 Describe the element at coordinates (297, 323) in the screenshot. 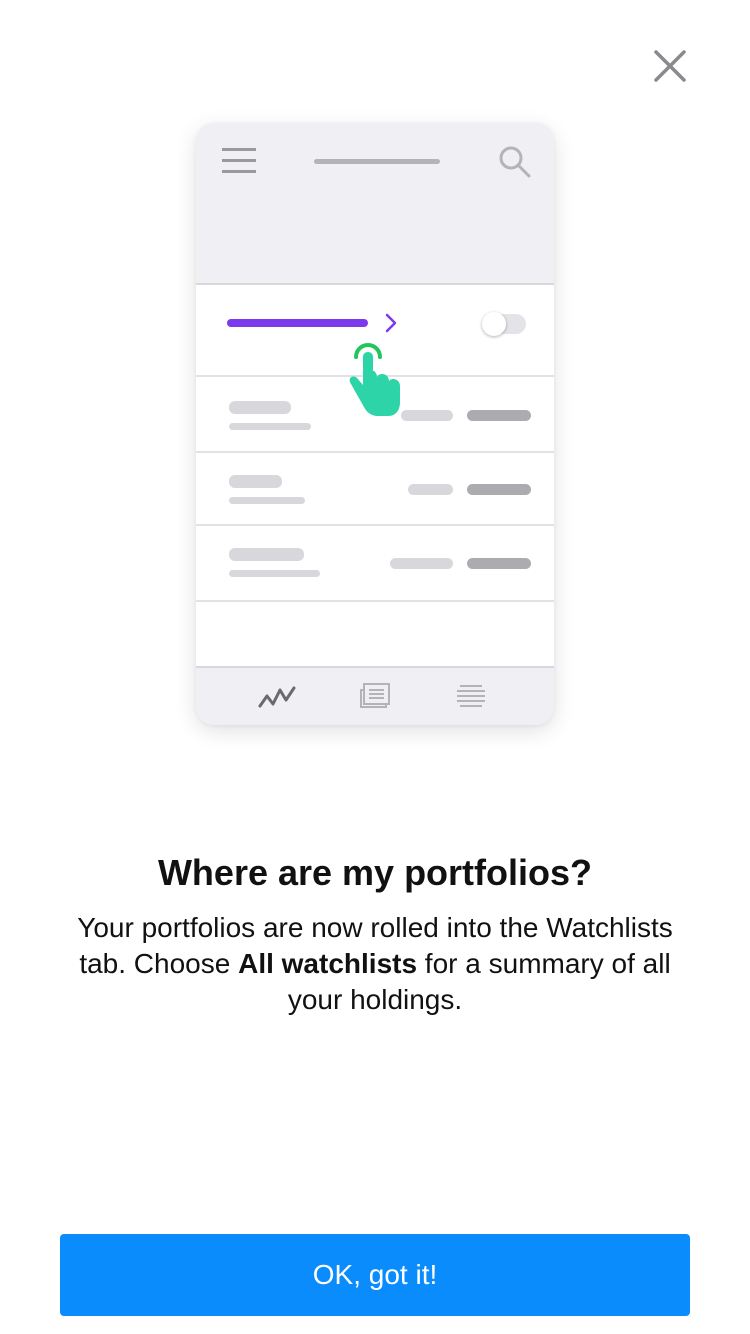

I see `watchlist-name-placeholder` at that location.